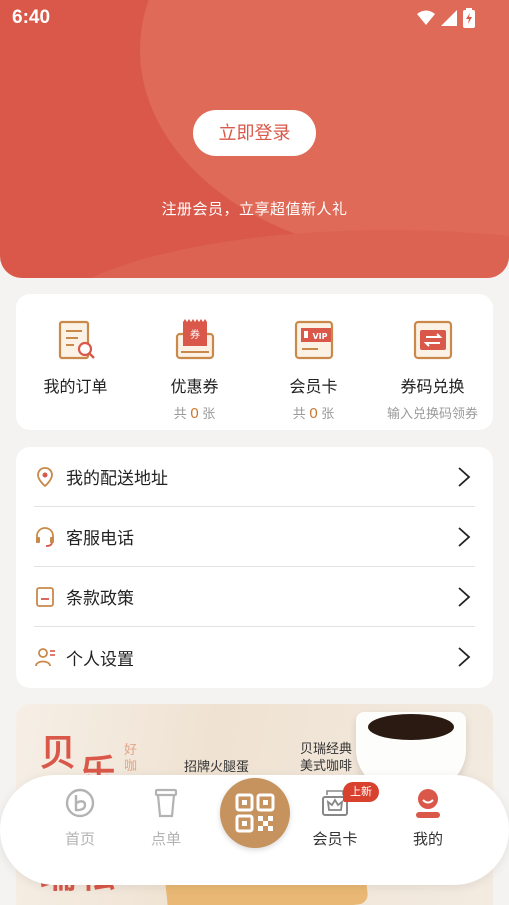 This screenshot has height=905, width=509. What do you see at coordinates (194, 387) in the screenshot?
I see `quick-item-label: 优惠券` at bounding box center [194, 387].